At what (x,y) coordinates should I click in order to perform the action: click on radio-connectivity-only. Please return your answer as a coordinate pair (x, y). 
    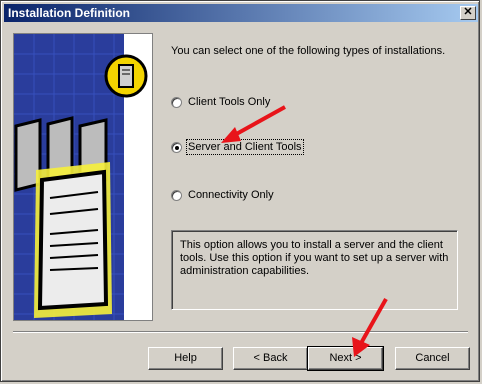
    Looking at the image, I should click on (176, 195).